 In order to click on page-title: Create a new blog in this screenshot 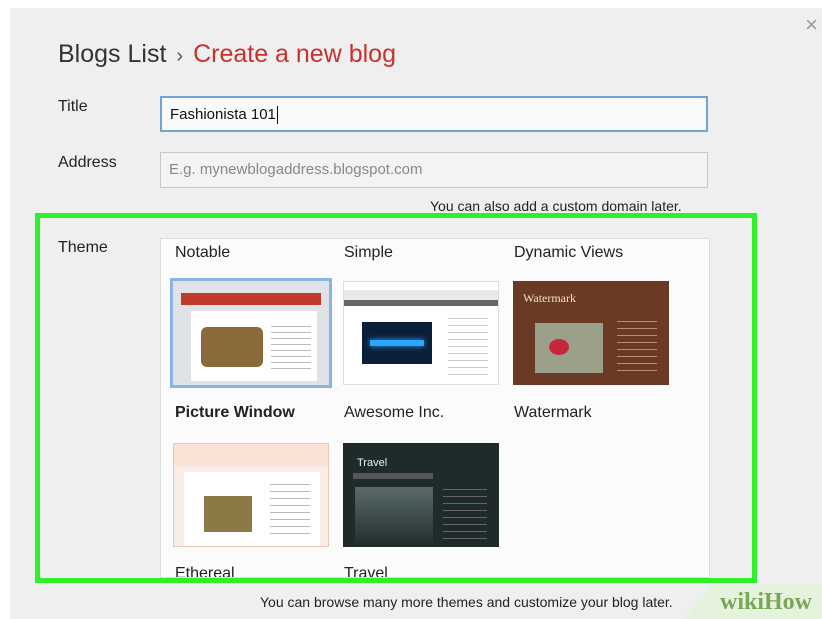, I will do `click(294, 54)`.